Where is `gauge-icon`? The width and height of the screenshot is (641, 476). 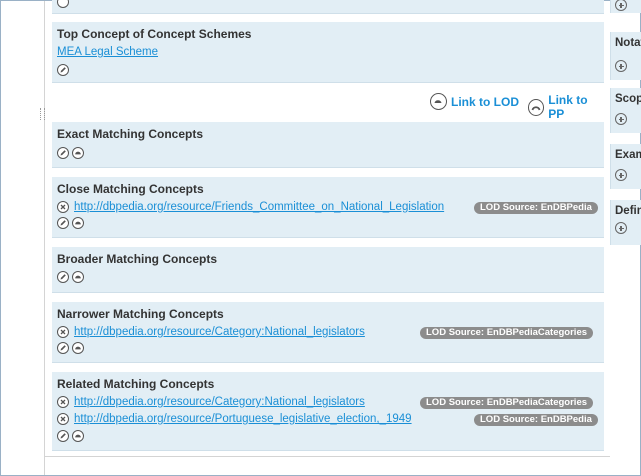 gauge-icon is located at coordinates (438, 101).